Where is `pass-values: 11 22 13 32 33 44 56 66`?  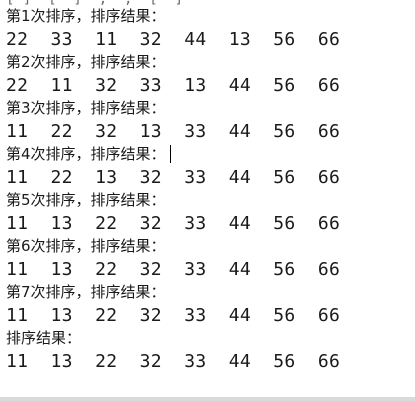 pass-values: 11 22 13 32 33 44 56 66 is located at coordinates (173, 177).